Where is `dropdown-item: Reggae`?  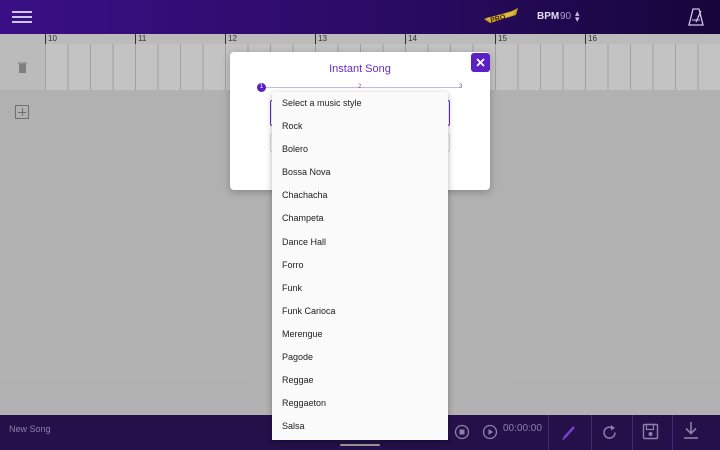
dropdown-item: Reggae is located at coordinates (360, 380).